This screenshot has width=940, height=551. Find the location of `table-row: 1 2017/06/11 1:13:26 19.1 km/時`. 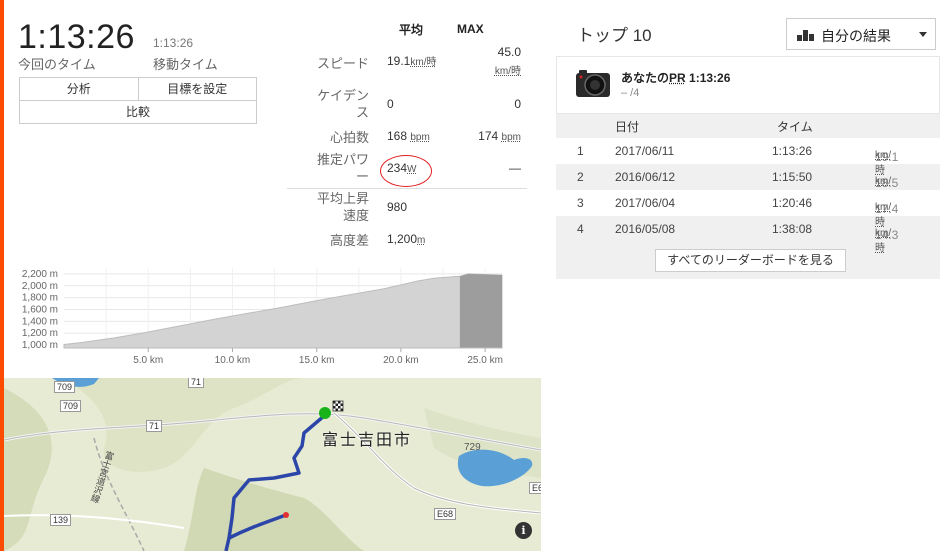

table-row: 1 2017/06/11 1:13:26 19.1 km/時 is located at coordinates (748, 157).